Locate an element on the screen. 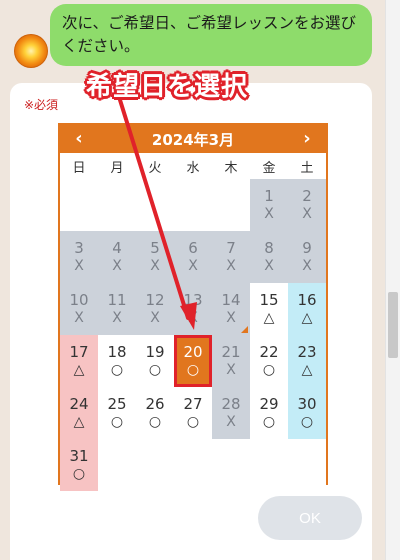 Image resolution: width=400 pixels, height=560 pixels. calendar-day: 25 ○ is located at coordinates (117, 413).